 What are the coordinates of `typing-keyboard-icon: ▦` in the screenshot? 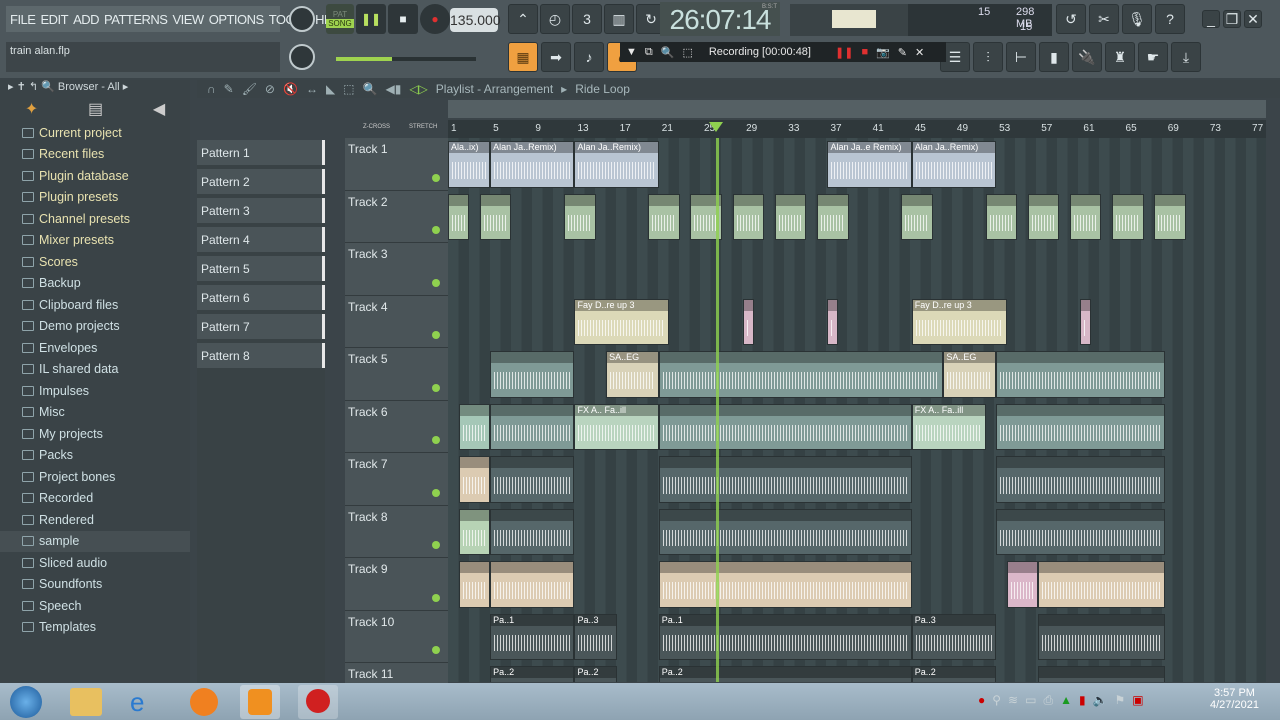 It's located at (523, 57).